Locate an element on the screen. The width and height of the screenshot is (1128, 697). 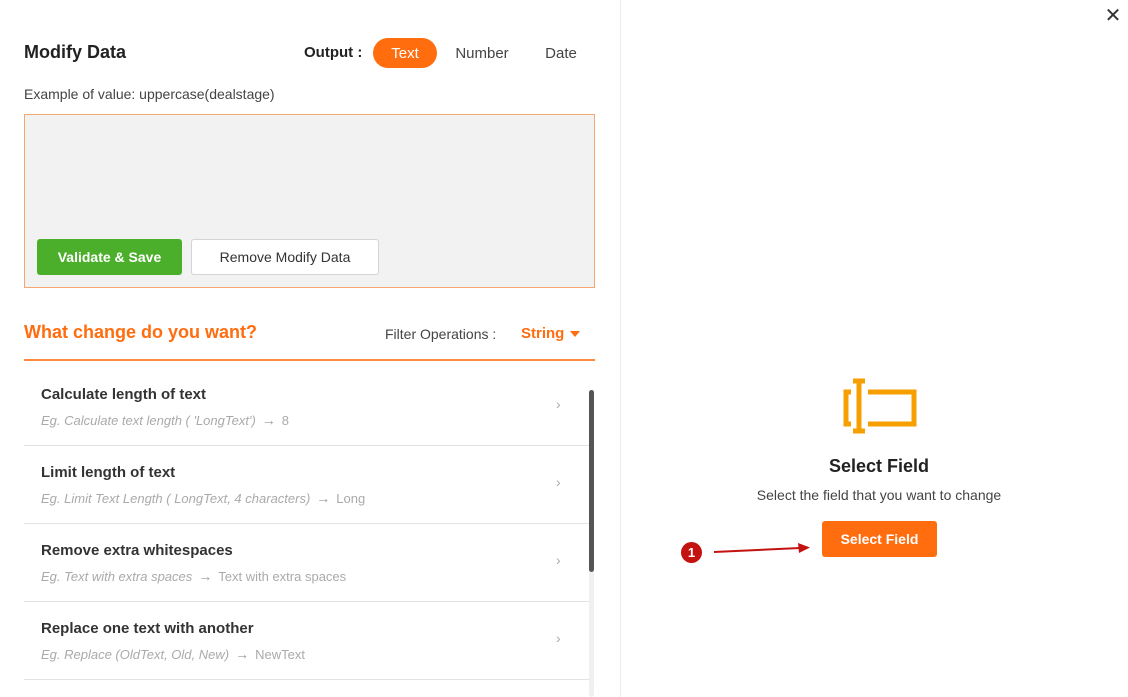
operation-title: Limit length of text is located at coordinates (108, 472).